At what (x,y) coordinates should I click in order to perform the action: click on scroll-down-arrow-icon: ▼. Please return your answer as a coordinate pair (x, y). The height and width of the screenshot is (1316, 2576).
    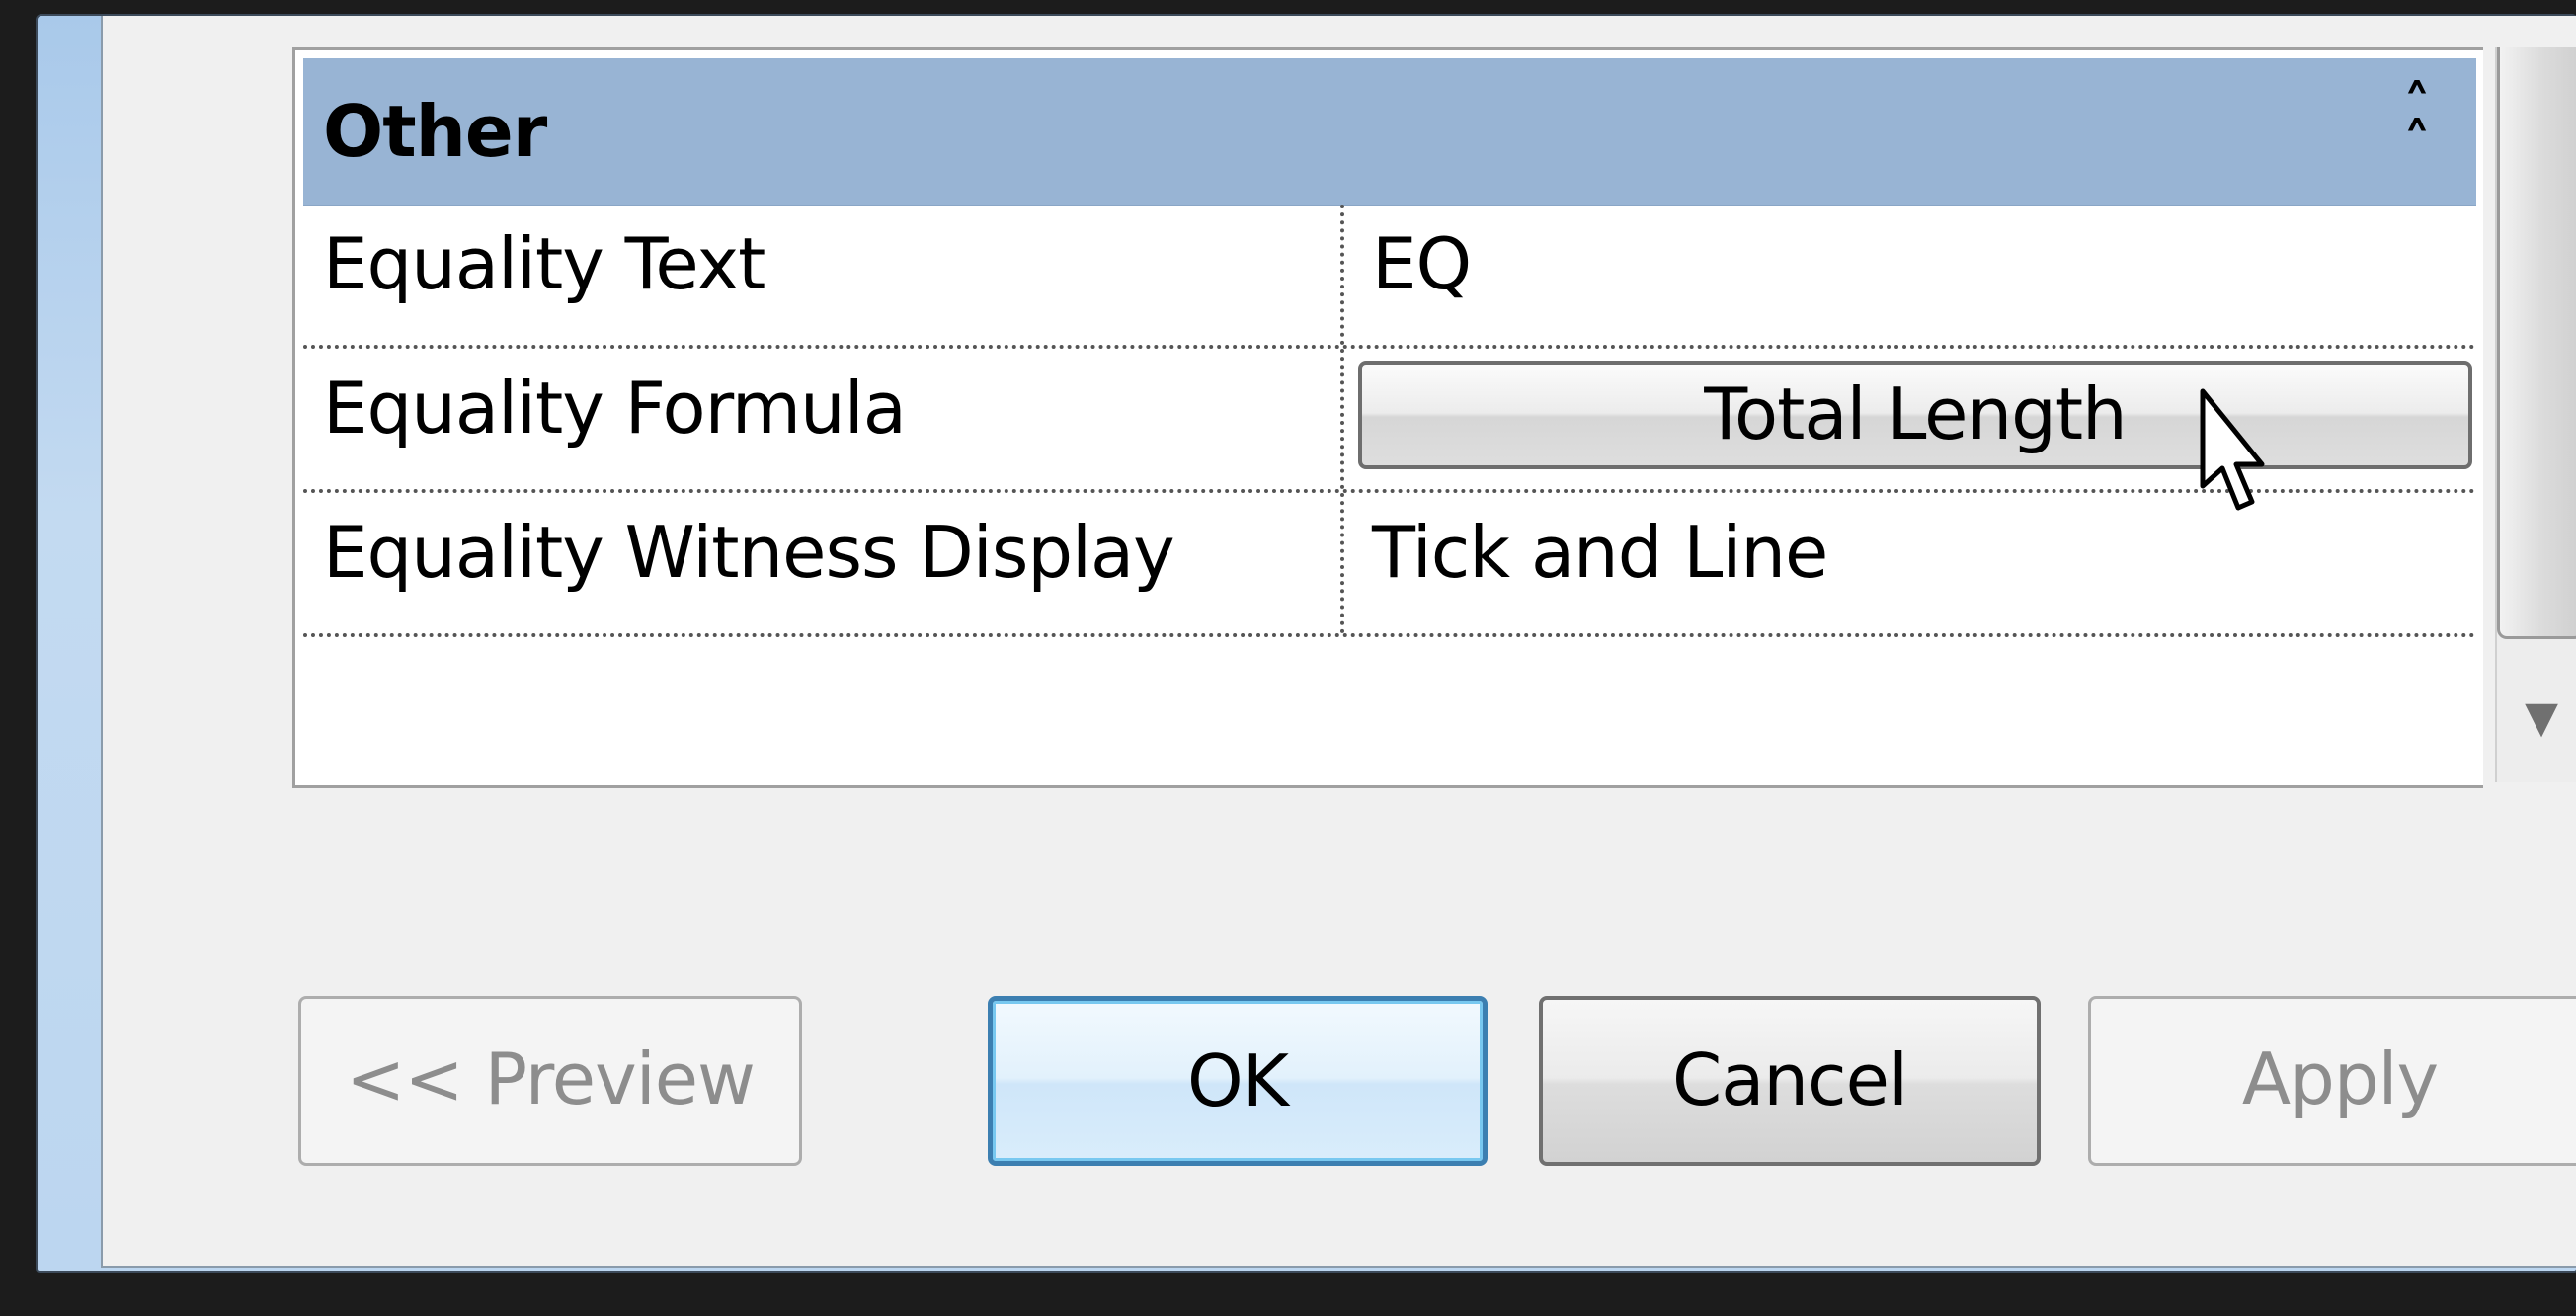
    Looking at the image, I should click on (2541, 718).